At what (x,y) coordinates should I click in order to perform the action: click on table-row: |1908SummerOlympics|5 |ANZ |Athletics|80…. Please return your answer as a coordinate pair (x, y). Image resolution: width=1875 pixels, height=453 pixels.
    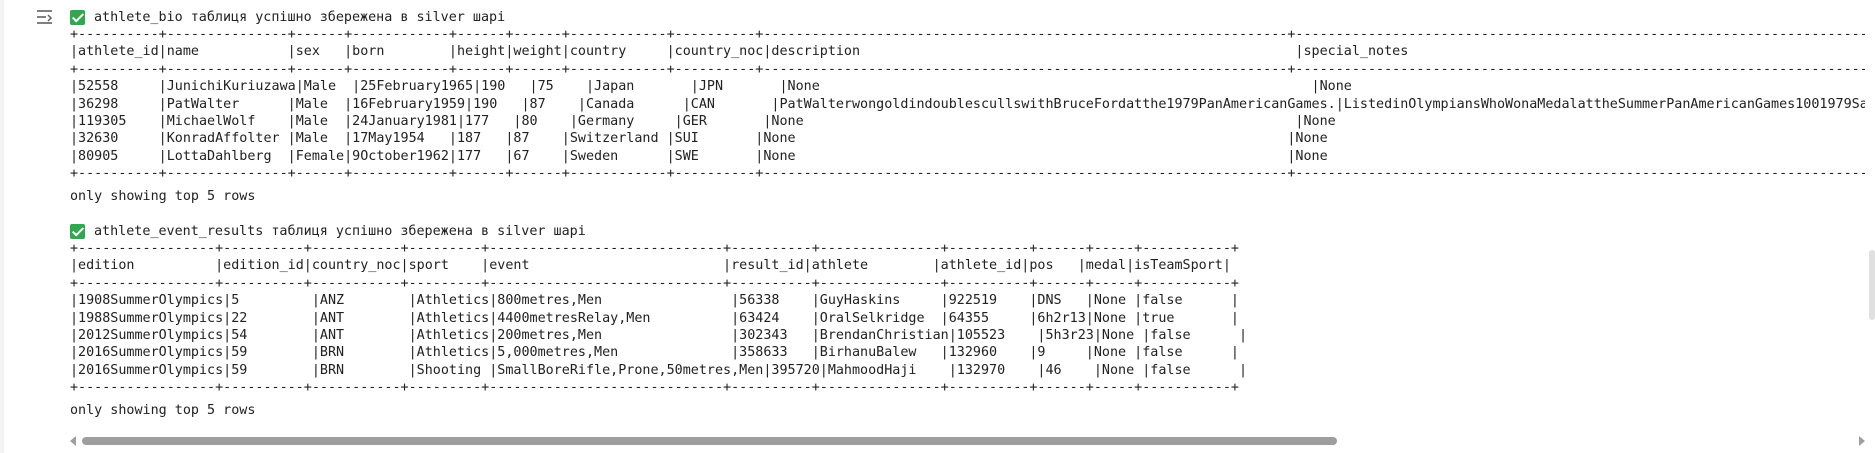
    Looking at the image, I should click on (654, 301).